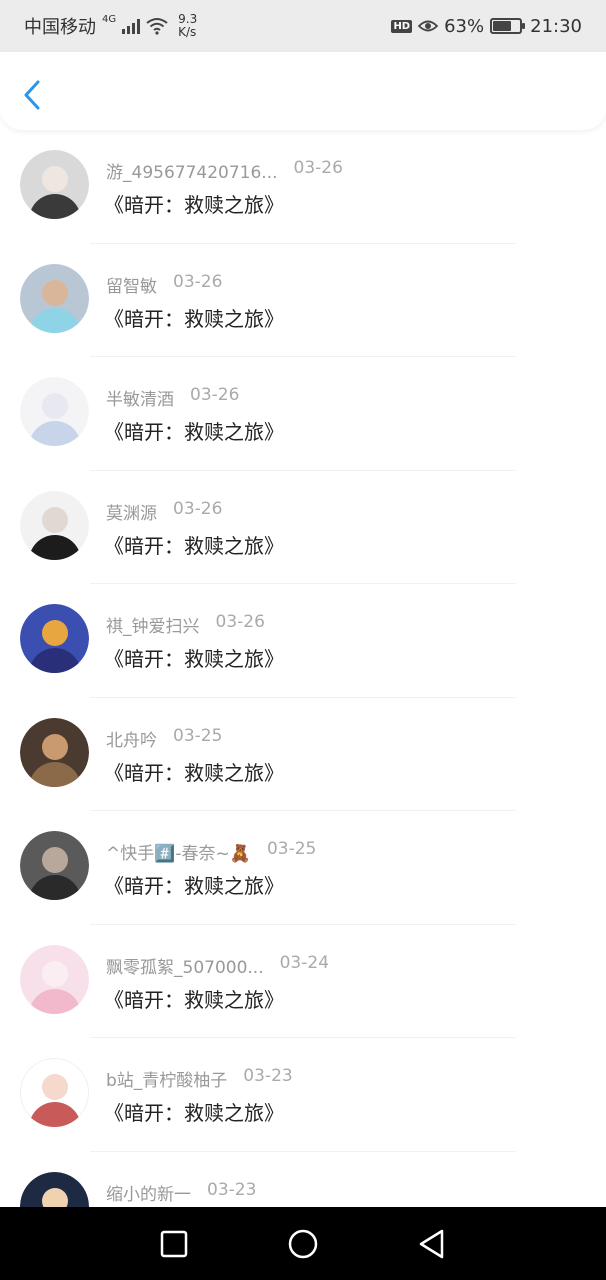 The height and width of the screenshot is (1280, 606). Describe the element at coordinates (131, 284) in the screenshot. I see `user-name: 留智敏` at that location.